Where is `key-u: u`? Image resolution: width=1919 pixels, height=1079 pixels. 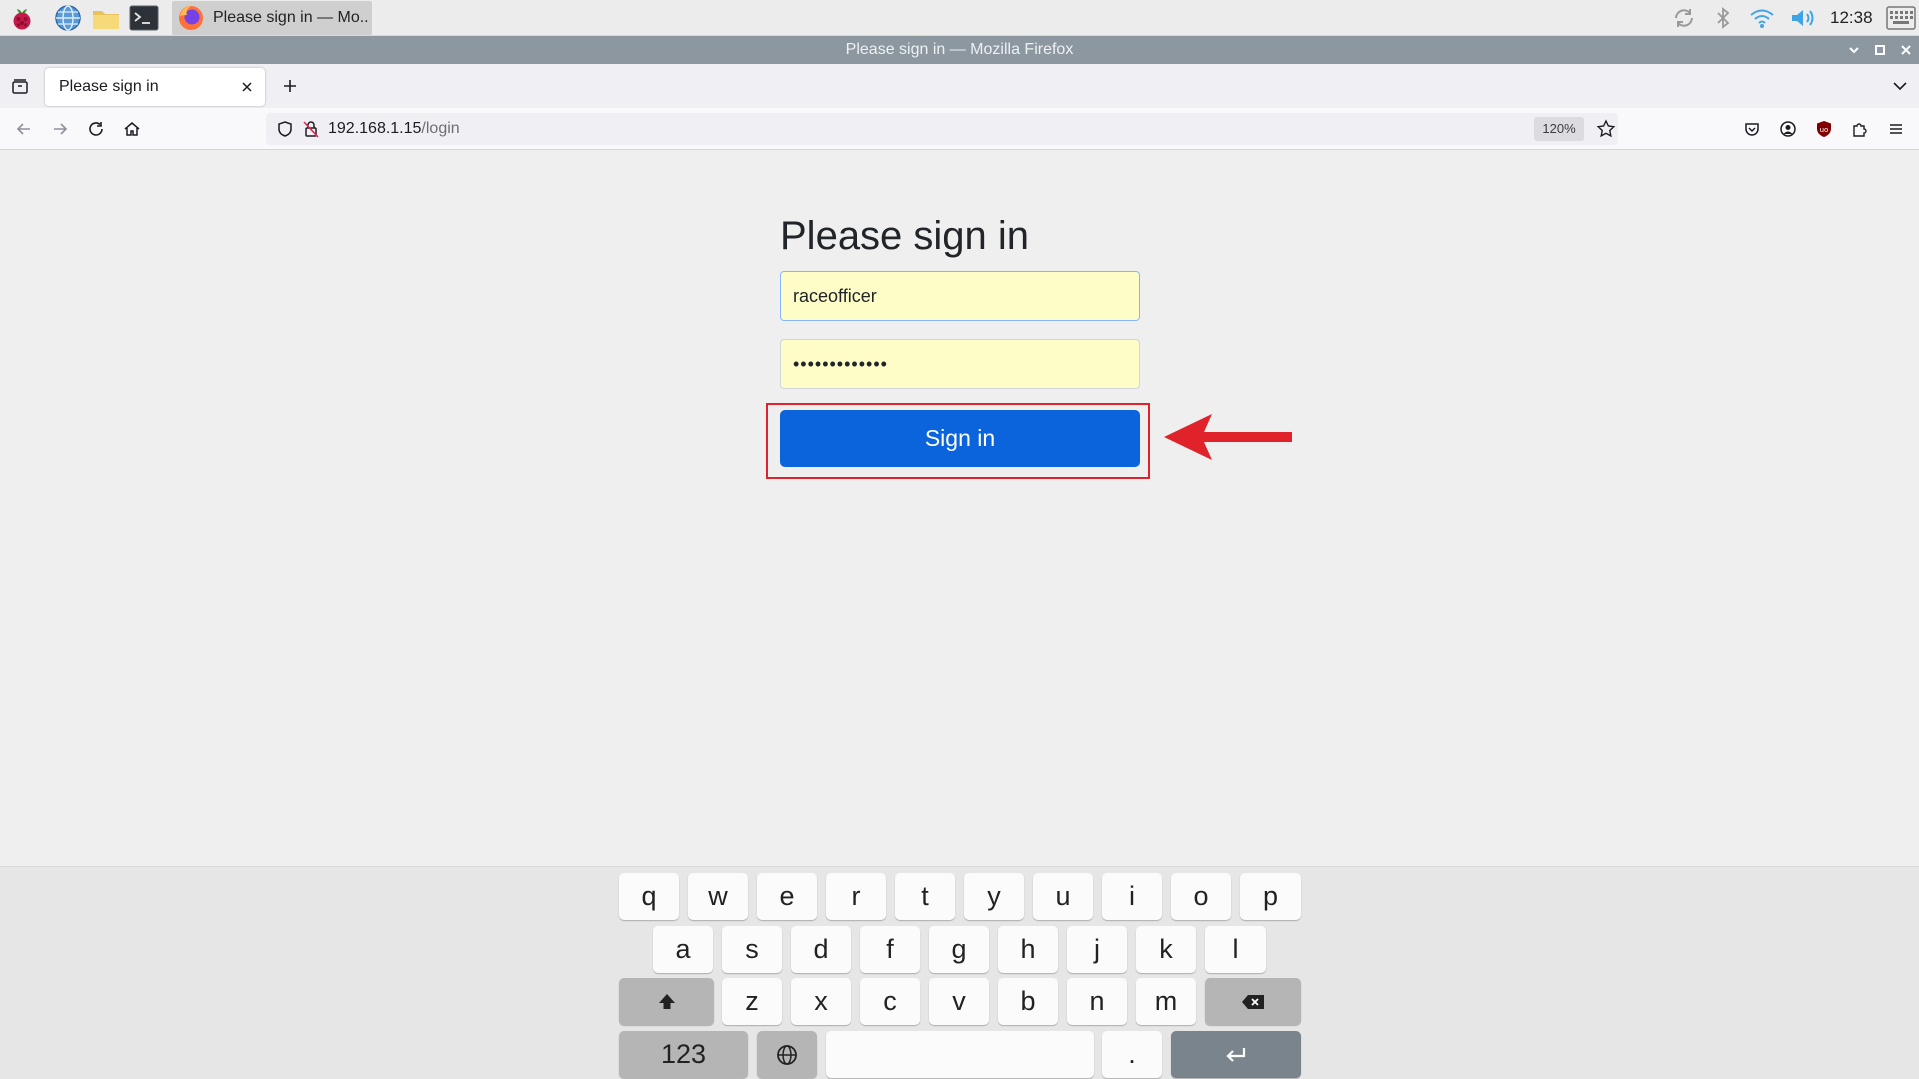 key-u: u is located at coordinates (1063, 896).